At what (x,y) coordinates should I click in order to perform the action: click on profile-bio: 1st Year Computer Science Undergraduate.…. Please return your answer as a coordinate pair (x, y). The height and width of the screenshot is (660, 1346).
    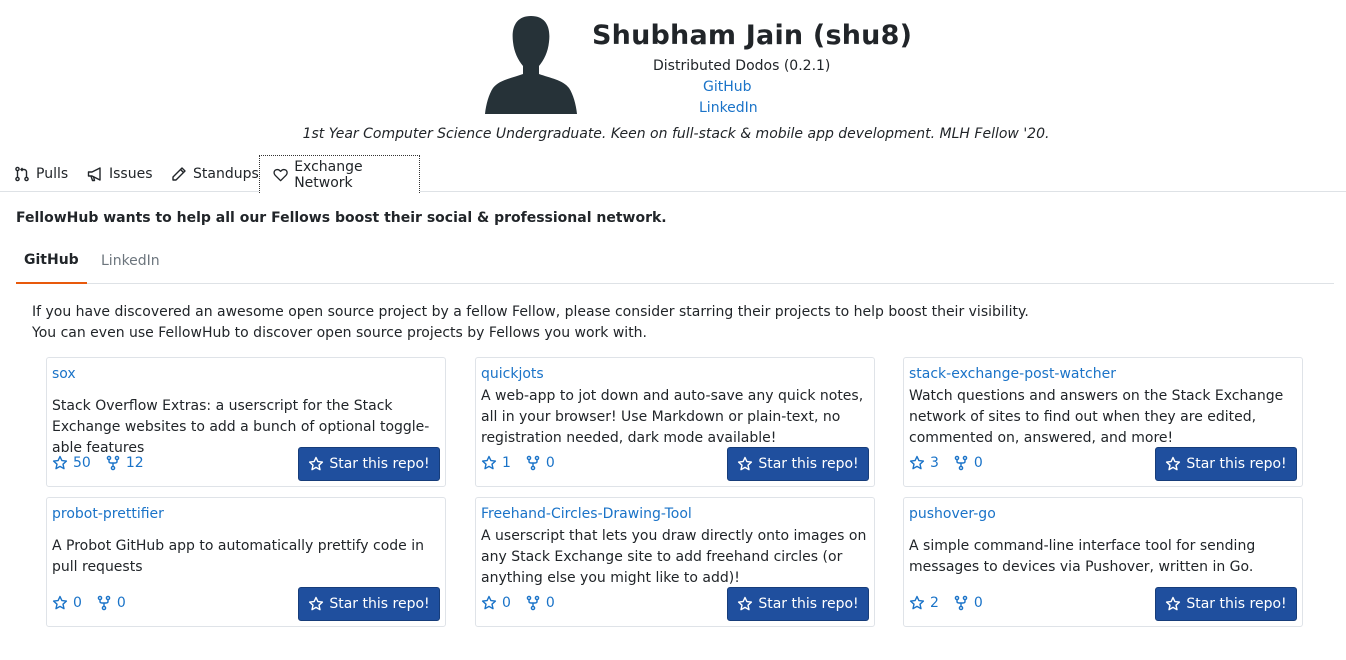
    Looking at the image, I should click on (676, 134).